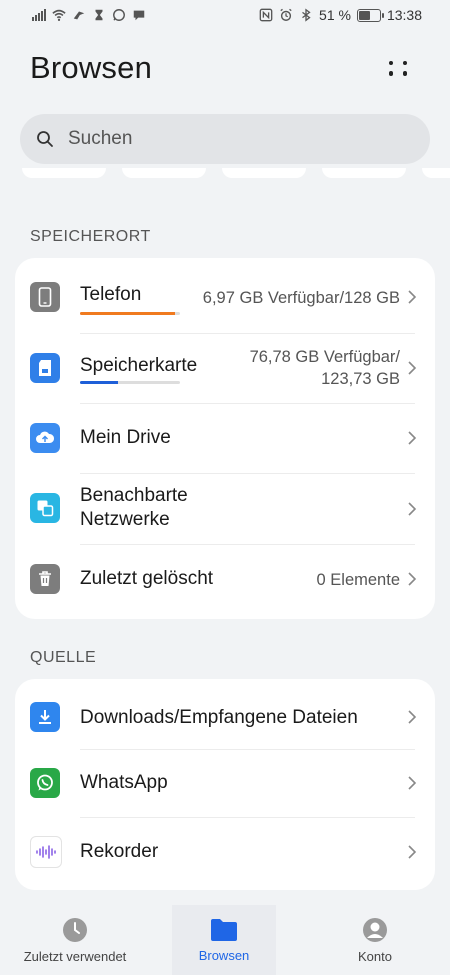 This screenshot has width=450, height=975. Describe the element at coordinates (370, 15) in the screenshot. I see `battery-icon` at that location.